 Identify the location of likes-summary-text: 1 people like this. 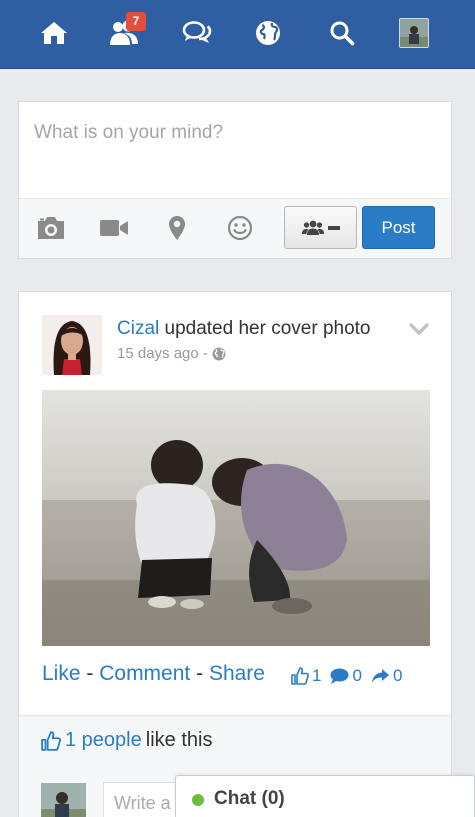
(126, 740).